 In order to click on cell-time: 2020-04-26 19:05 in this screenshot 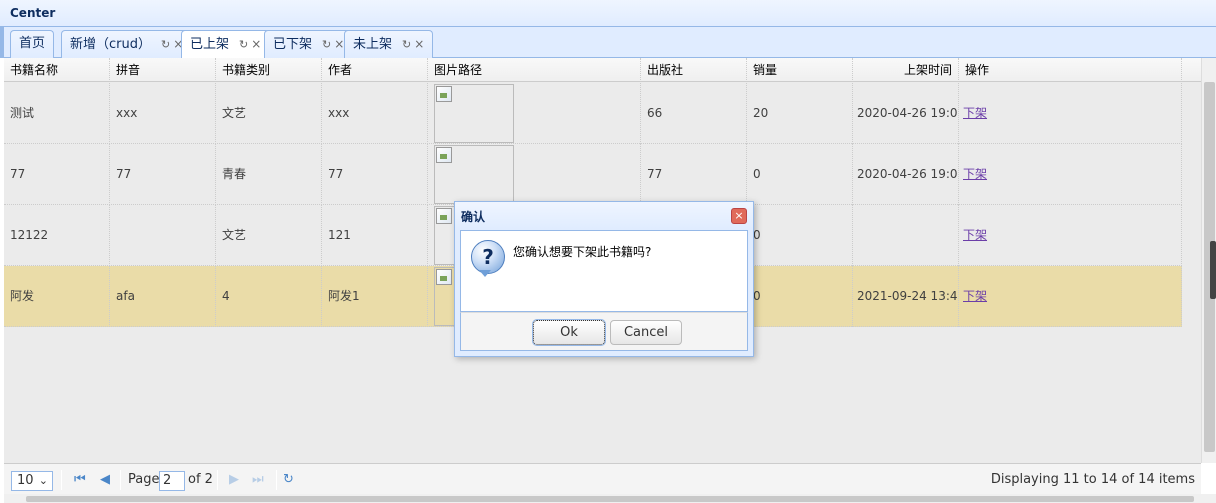, I will do `click(906, 174)`.